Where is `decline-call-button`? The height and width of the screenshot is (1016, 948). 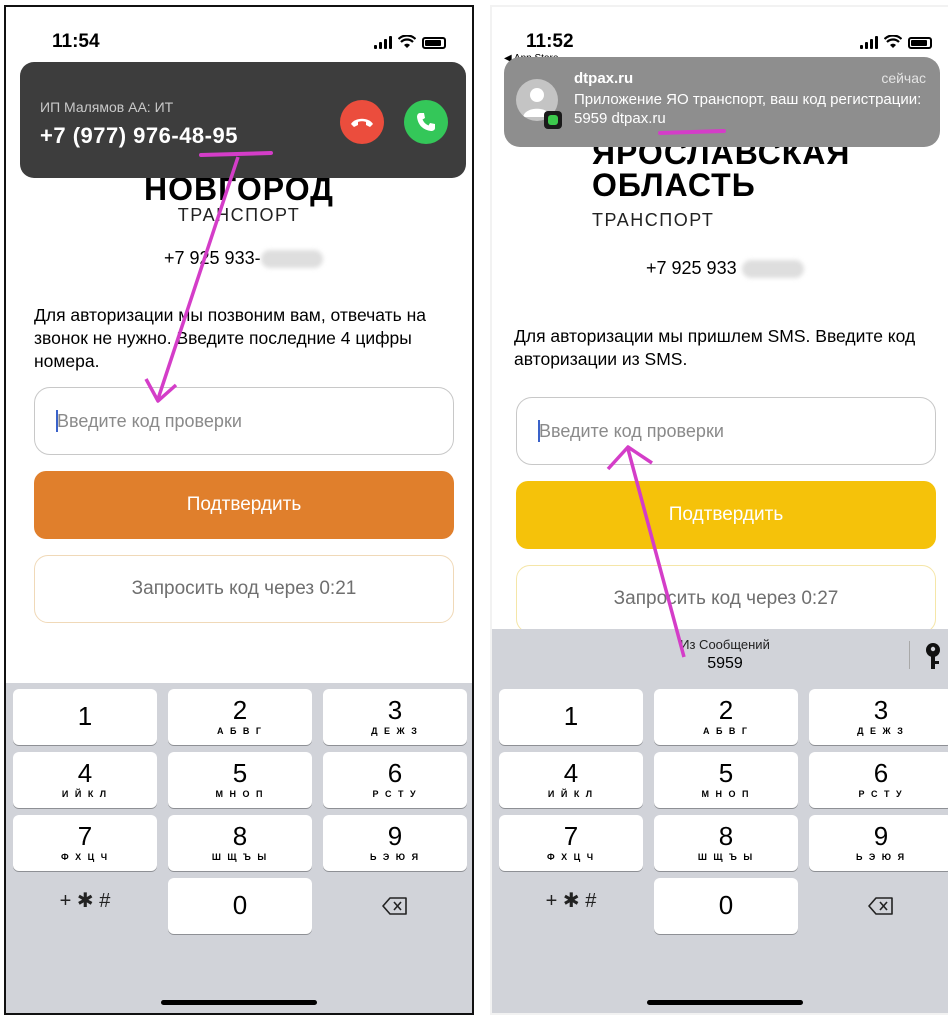 decline-call-button is located at coordinates (362, 122).